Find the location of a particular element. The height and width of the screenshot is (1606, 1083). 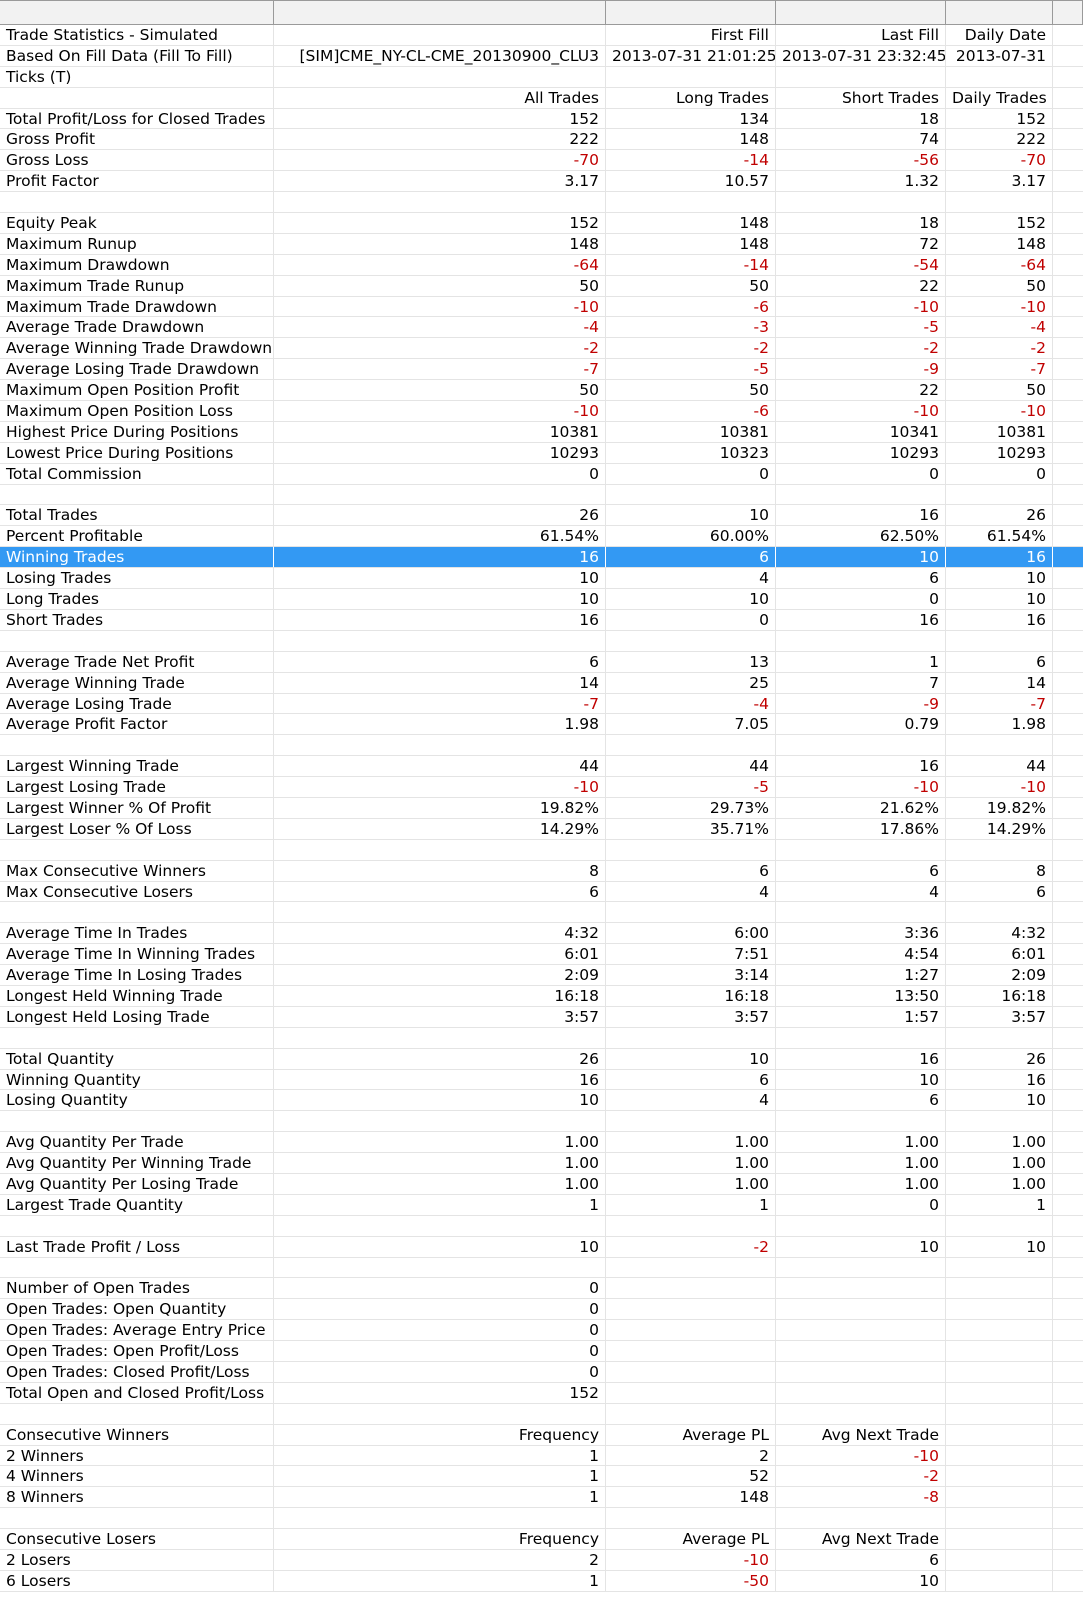

table-row: Open Trades: Open Quantity 0 is located at coordinates (541, 1310).